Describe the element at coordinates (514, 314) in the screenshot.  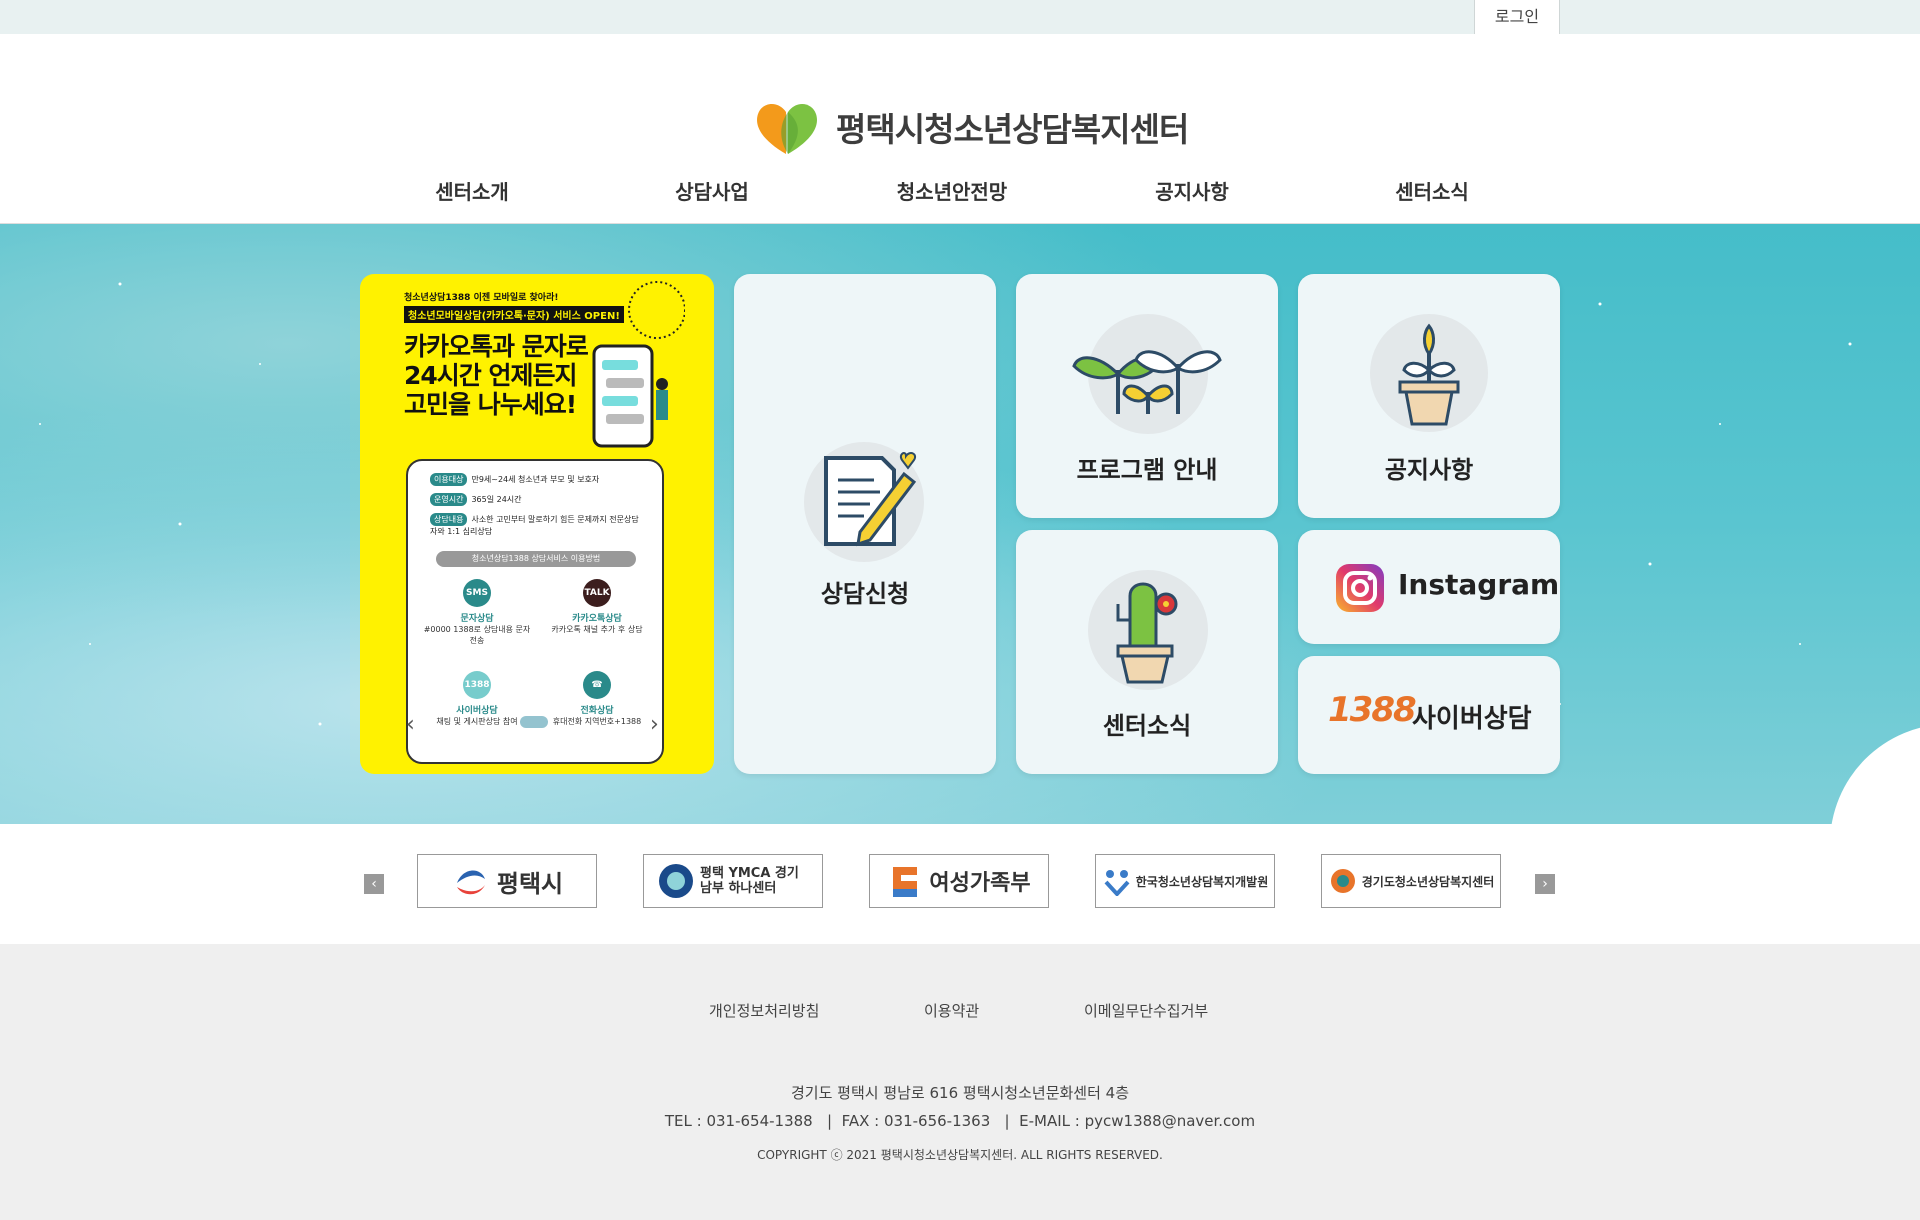
I see `poster-line2: 청소년모바일상담(카카오톡·문자) 서비스 OPEN!` at that location.